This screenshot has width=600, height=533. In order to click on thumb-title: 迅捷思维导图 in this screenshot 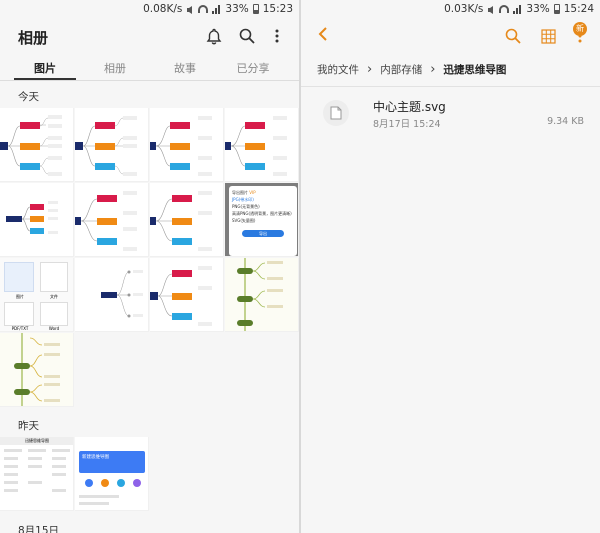, I will do `click(36, 441)`.